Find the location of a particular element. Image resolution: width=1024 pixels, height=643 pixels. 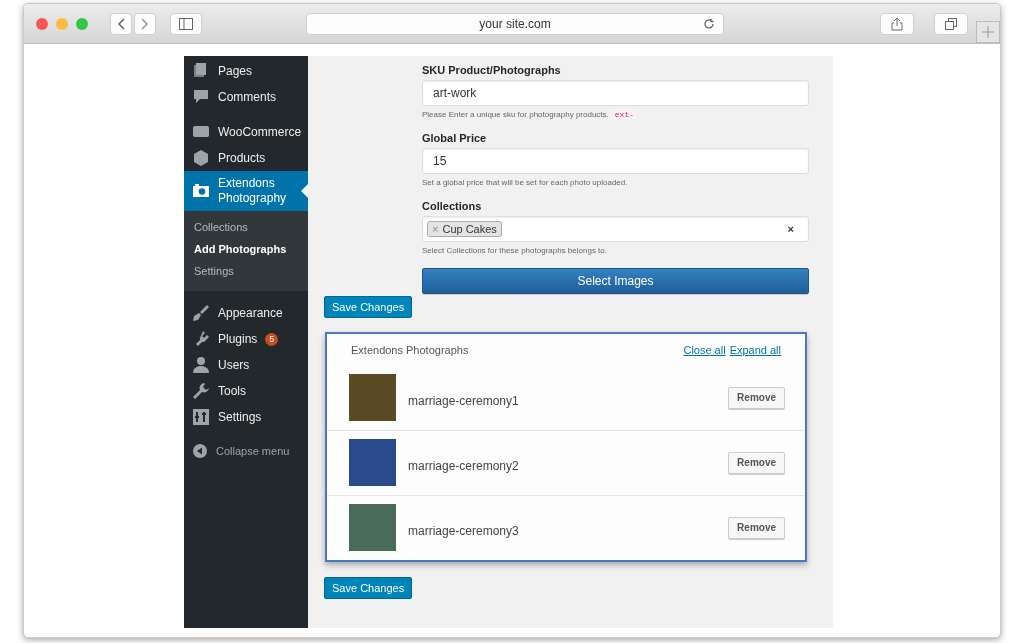

back-button is located at coordinates (121, 23).